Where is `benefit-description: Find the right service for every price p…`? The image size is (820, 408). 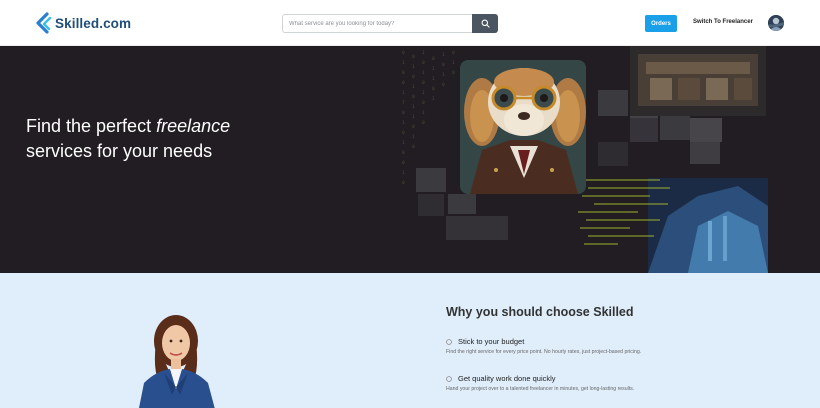
benefit-description: Find the right service for every price p… is located at coordinates (544, 352).